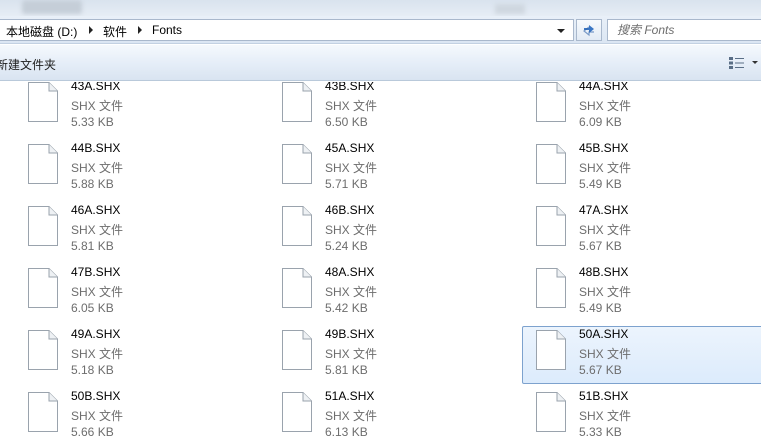  I want to click on breadcrumb-folder-software: 软件, so click(115, 31).